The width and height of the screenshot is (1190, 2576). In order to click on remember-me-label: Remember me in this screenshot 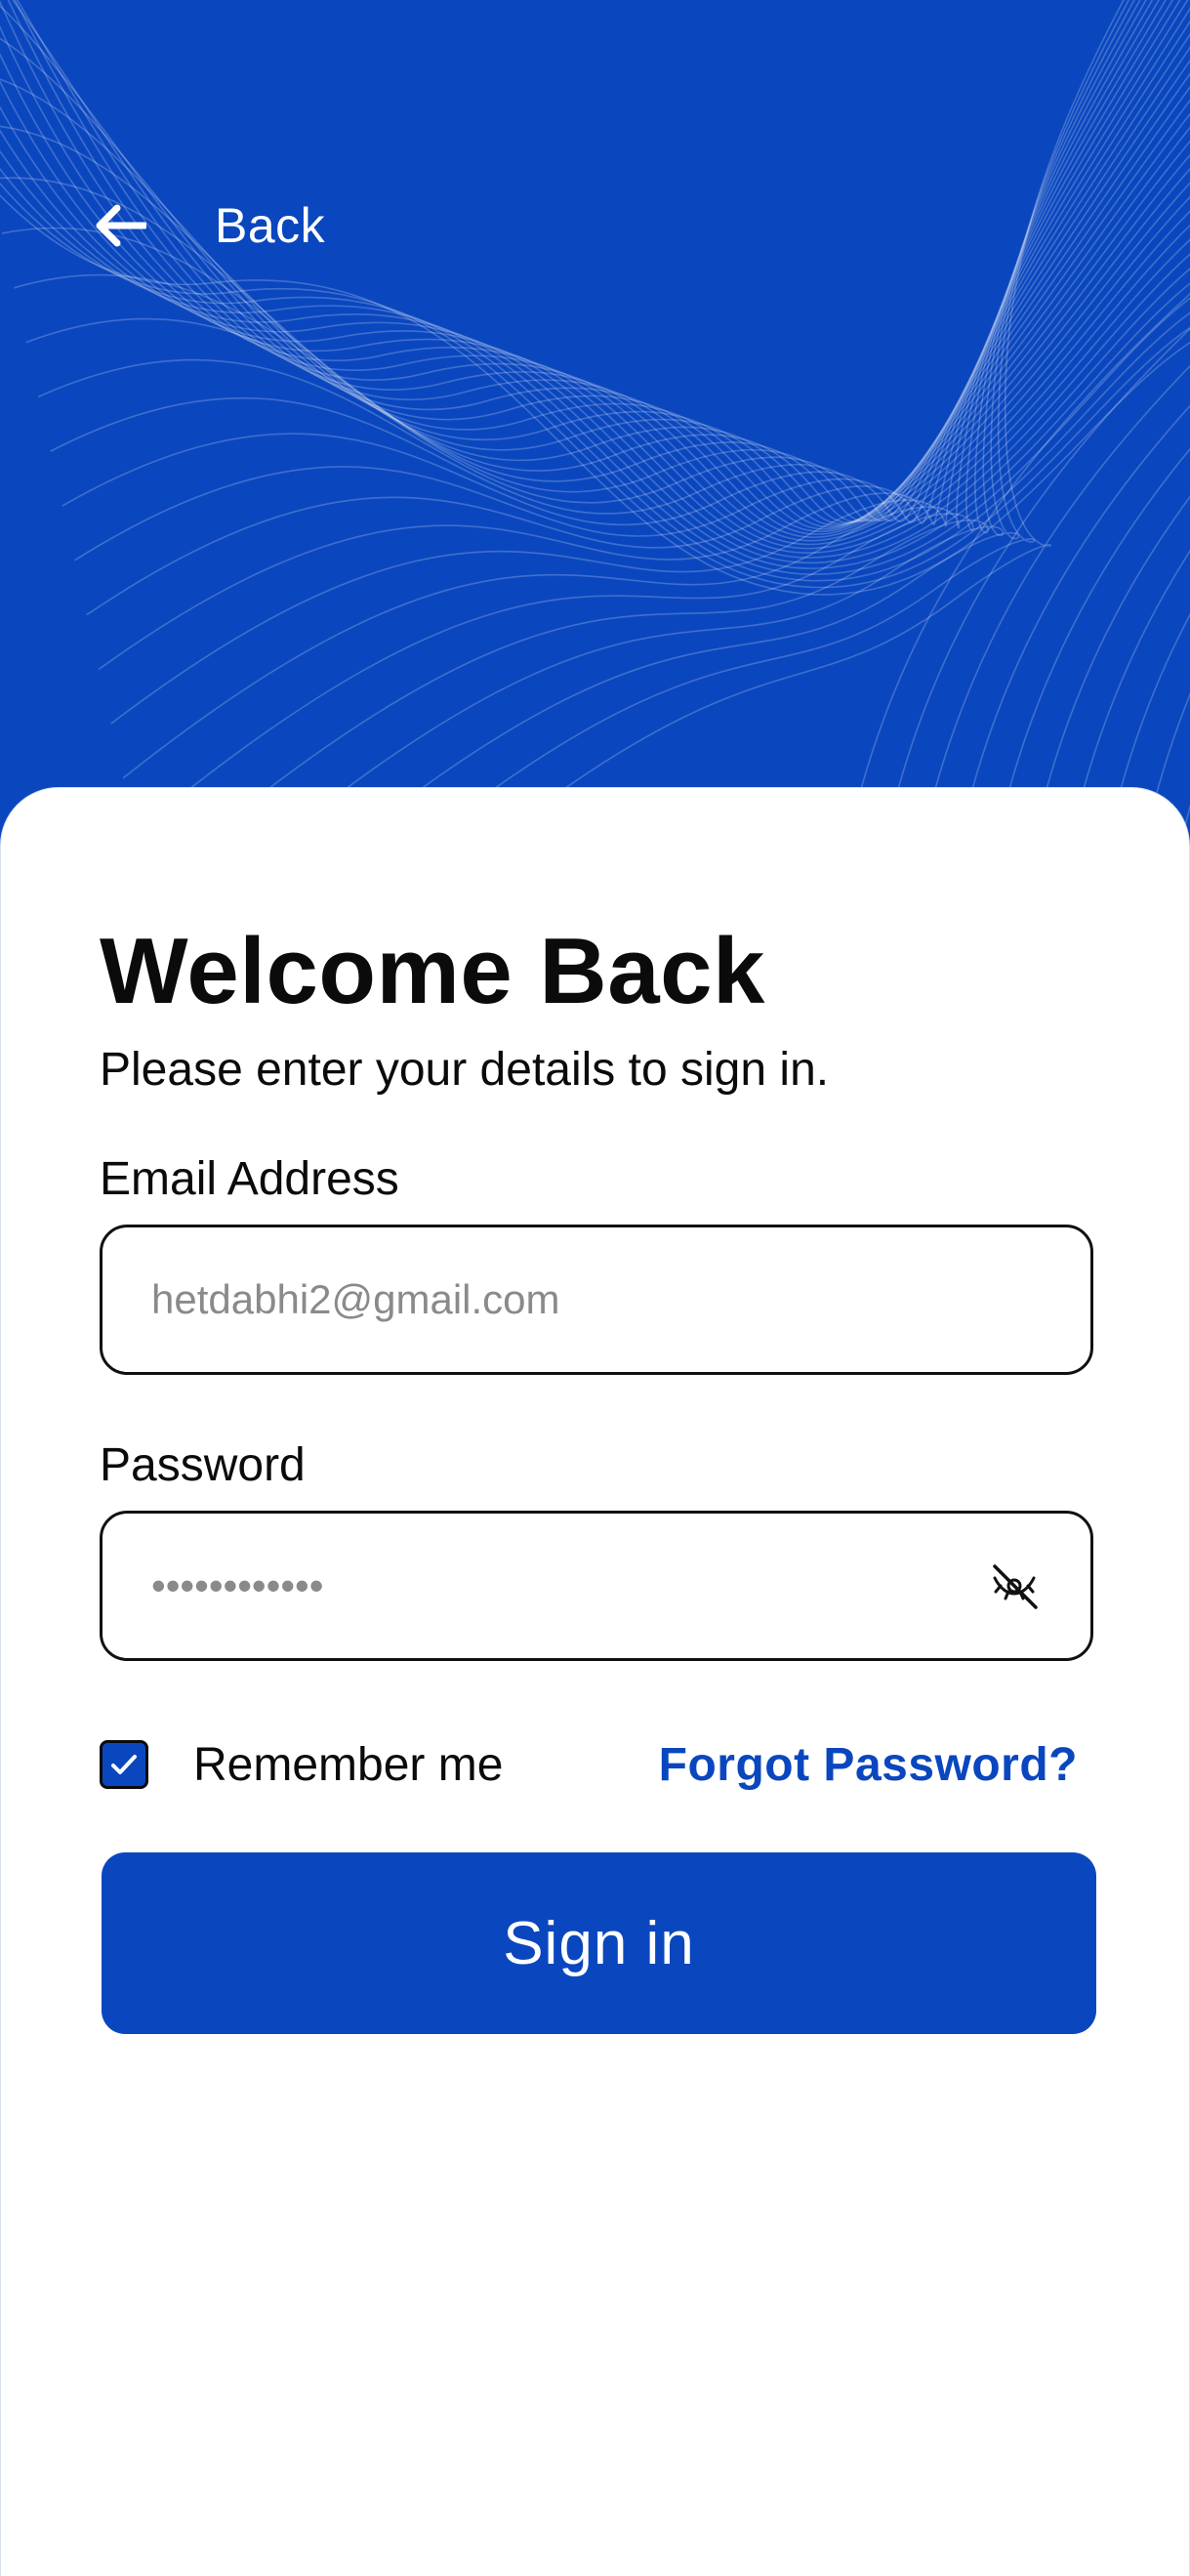, I will do `click(348, 1764)`.